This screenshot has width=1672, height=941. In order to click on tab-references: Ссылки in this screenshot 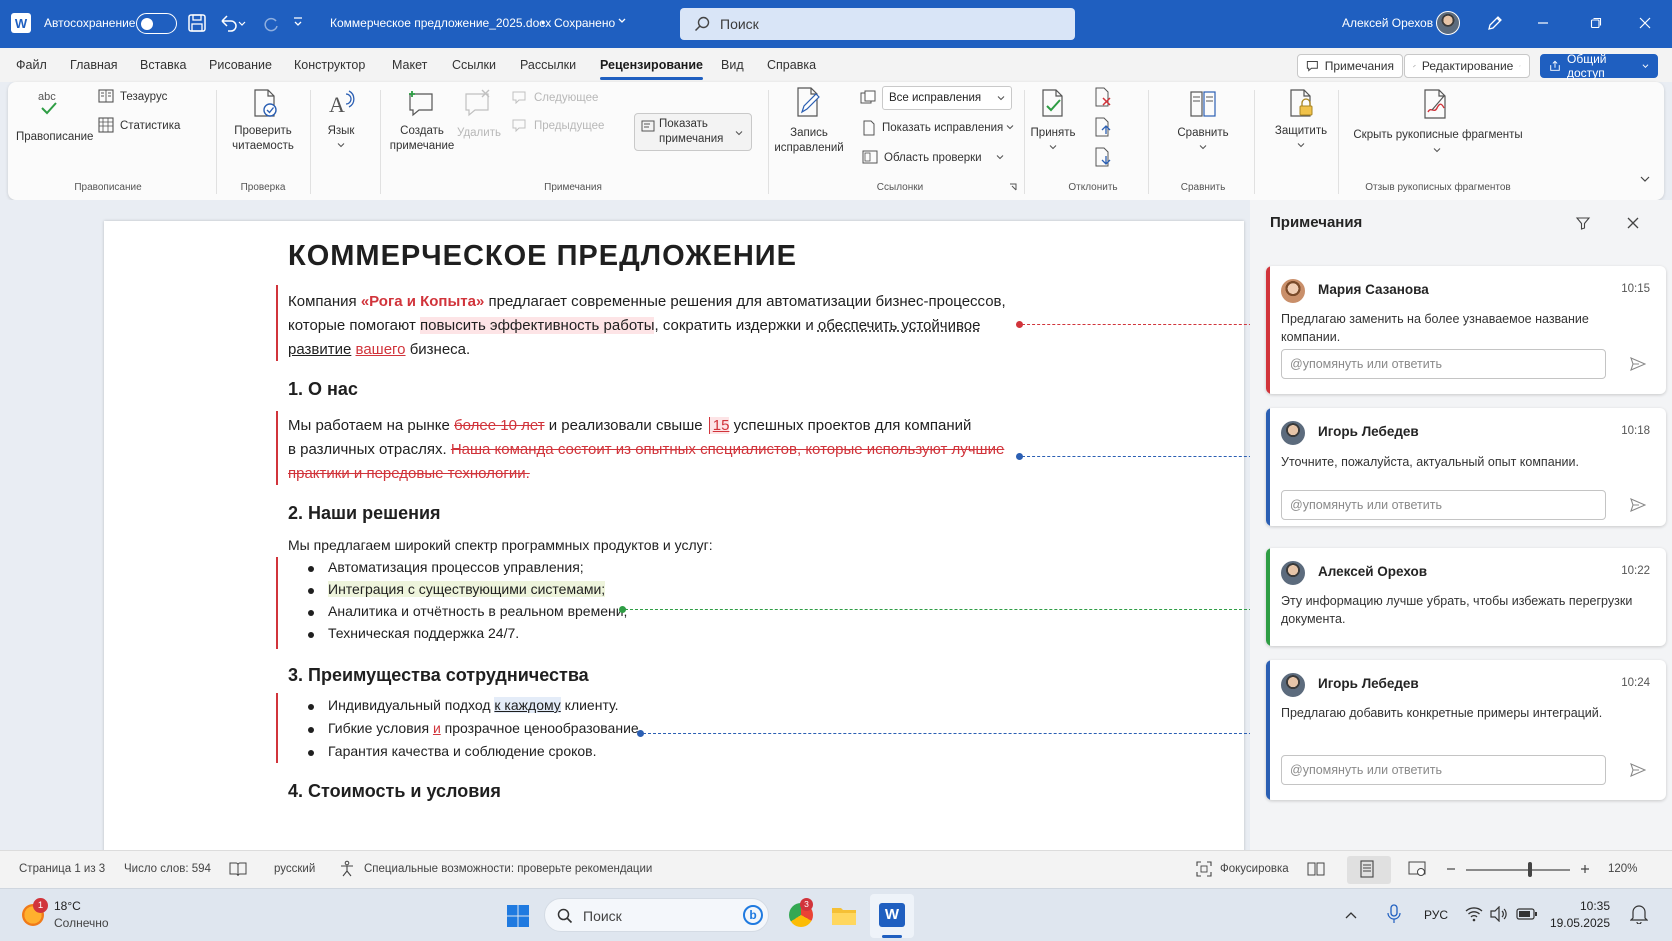, I will do `click(474, 65)`.